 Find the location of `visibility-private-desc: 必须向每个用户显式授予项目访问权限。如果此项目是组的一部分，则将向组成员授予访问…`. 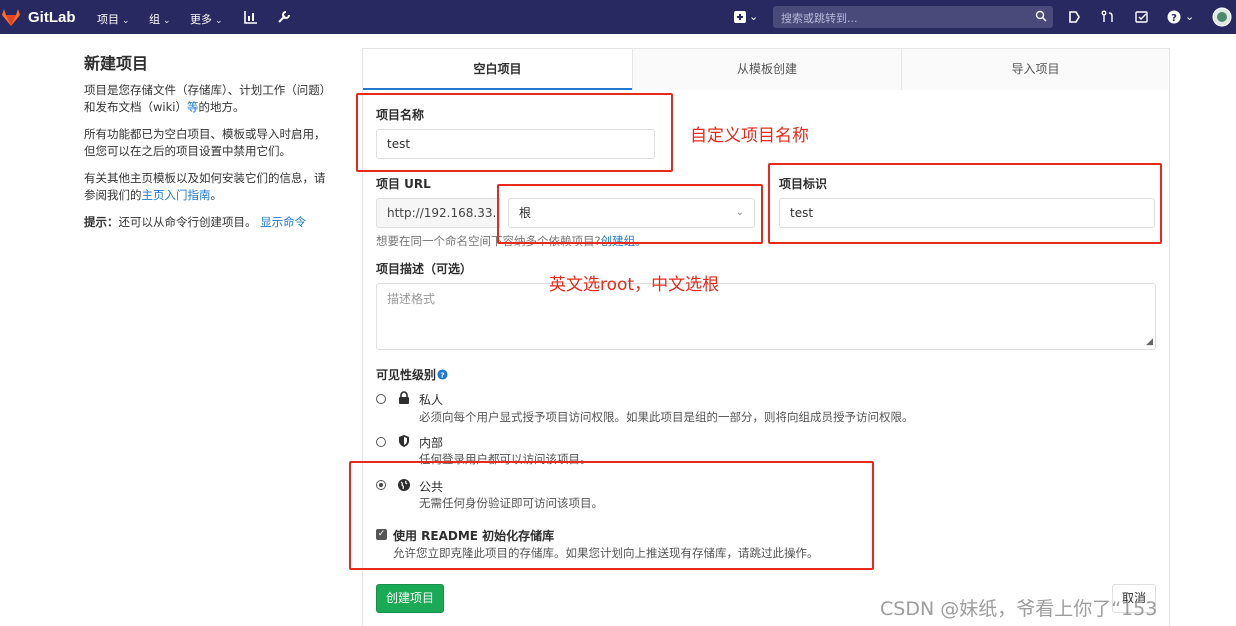

visibility-private-desc: 必须向每个用户显式授予项目访问权限。如果此项目是组的一部分，则将向组成员授予访问… is located at coordinates (666, 417).